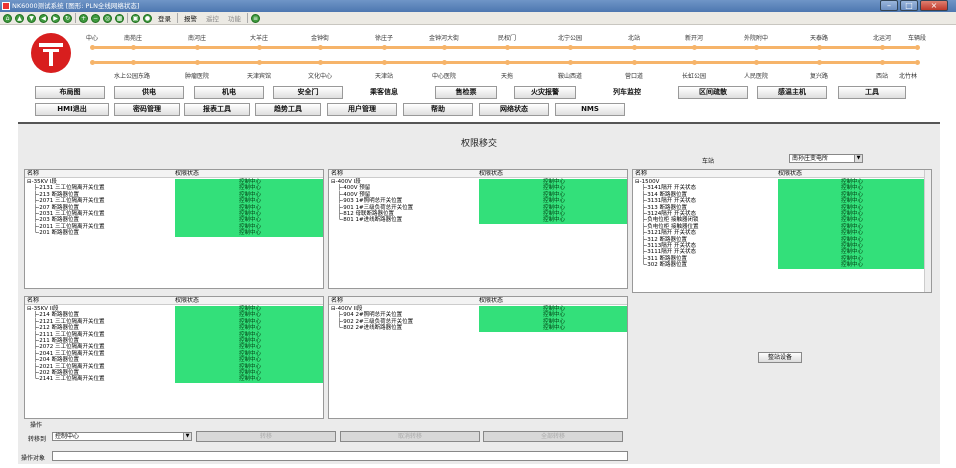 This screenshot has height=468, width=956. Describe the element at coordinates (217, 109) in the screenshot. I see `nav-tool-button-3: 报表工具` at that location.